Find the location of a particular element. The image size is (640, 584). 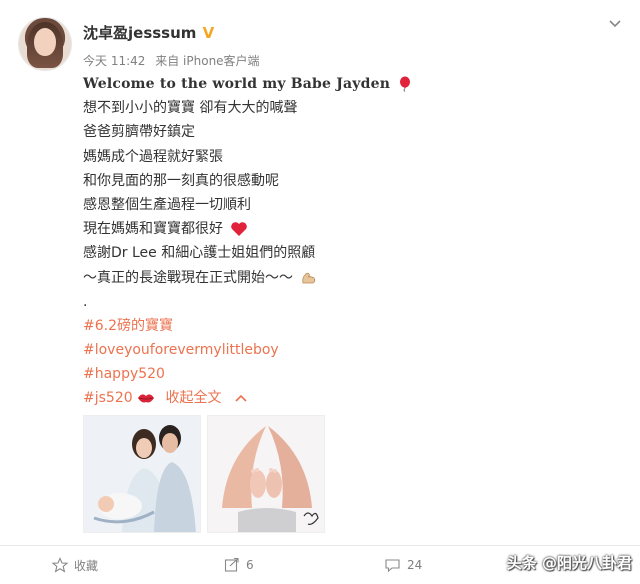

repost-icon is located at coordinates (231, 564).